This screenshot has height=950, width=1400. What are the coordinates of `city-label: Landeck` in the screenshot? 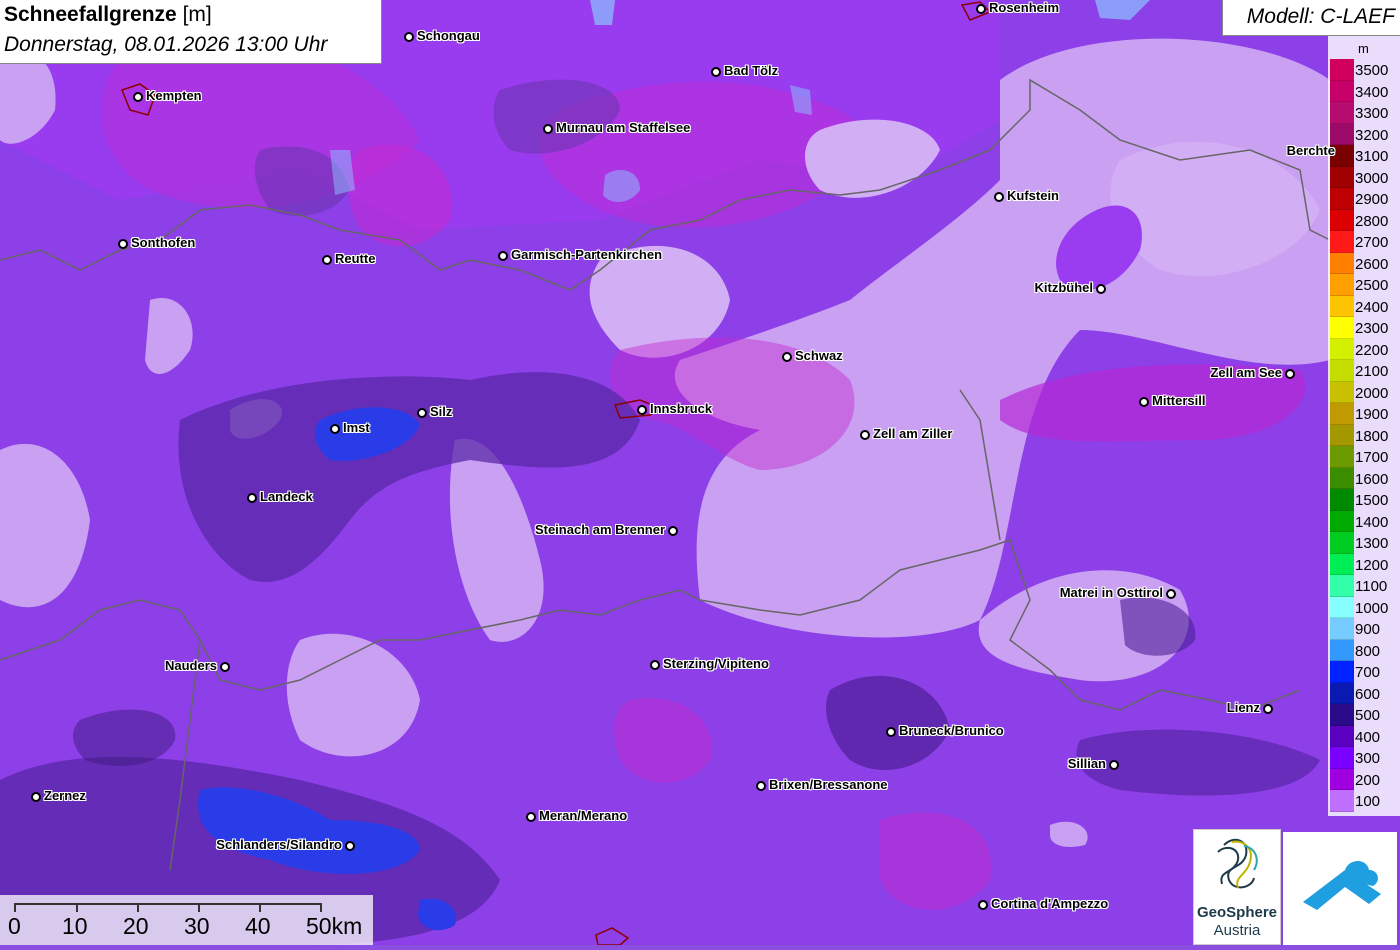 It's located at (286, 496).